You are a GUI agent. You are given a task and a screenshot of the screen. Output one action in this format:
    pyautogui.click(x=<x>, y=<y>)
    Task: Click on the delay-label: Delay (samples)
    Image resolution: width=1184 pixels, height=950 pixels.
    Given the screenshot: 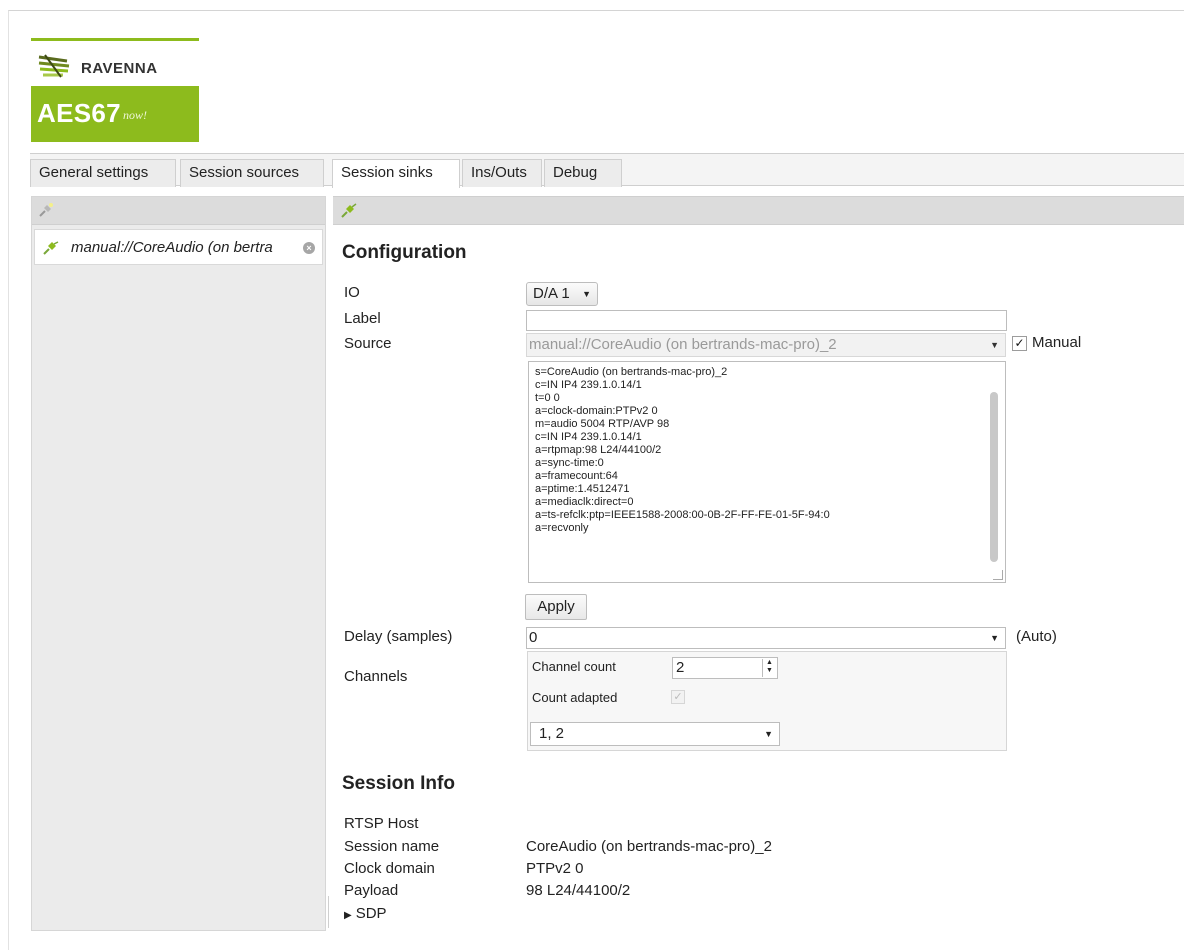 What is the action you would take?
    pyautogui.click(x=398, y=636)
    